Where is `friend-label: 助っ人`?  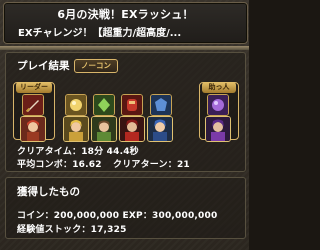
friend-label: 助っ人 is located at coordinates (219, 87).